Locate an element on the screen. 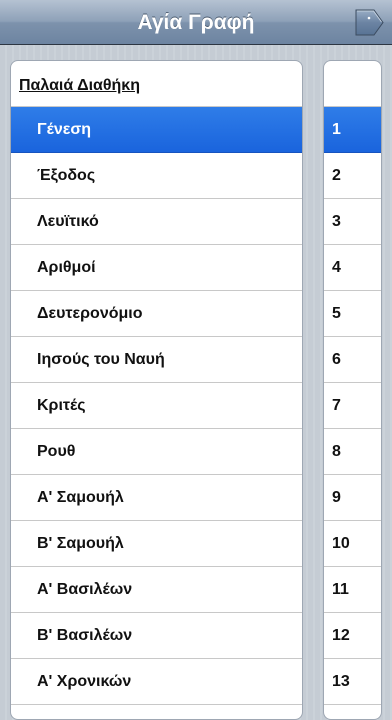  book-number-item: 4 is located at coordinates (352, 268).